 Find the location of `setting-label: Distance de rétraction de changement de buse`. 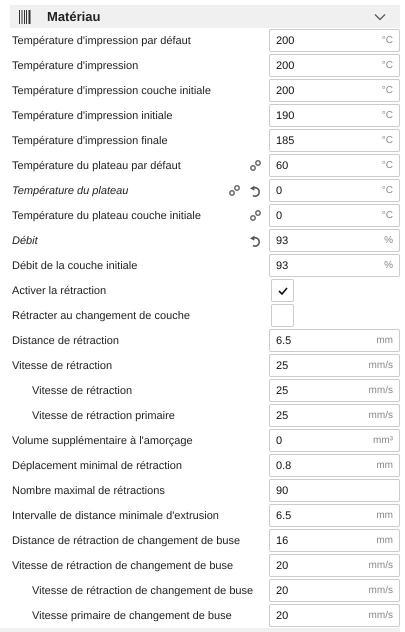

setting-label: Distance de rétraction de changement de buse is located at coordinates (127, 540).